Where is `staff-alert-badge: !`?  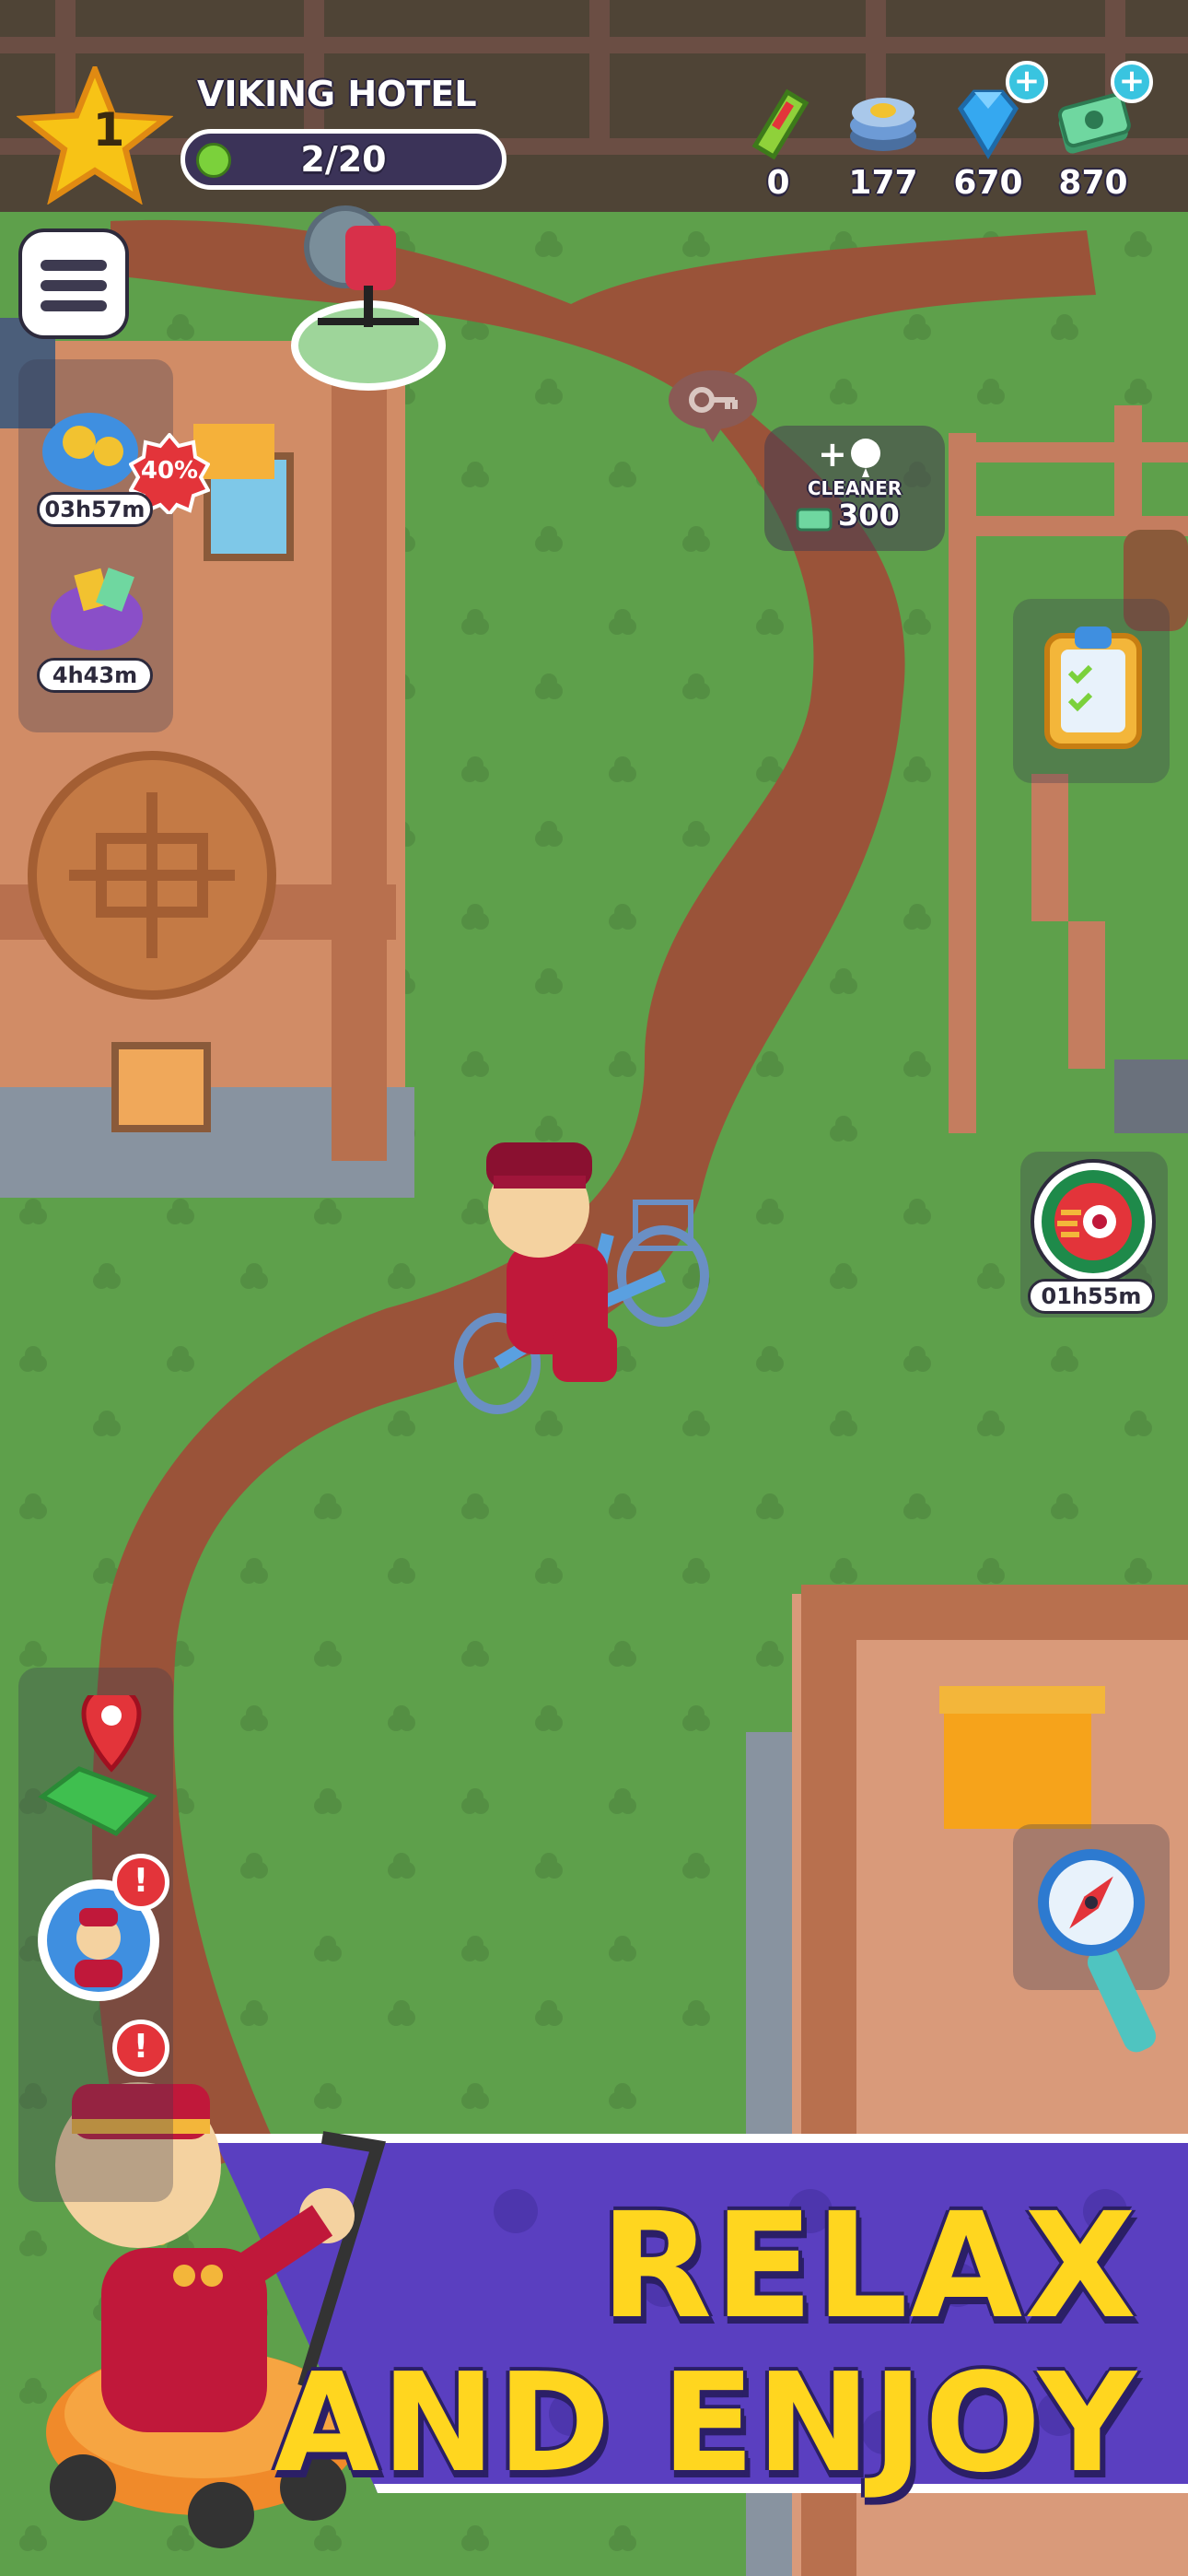
staff-alert-badge: ! is located at coordinates (140, 1882).